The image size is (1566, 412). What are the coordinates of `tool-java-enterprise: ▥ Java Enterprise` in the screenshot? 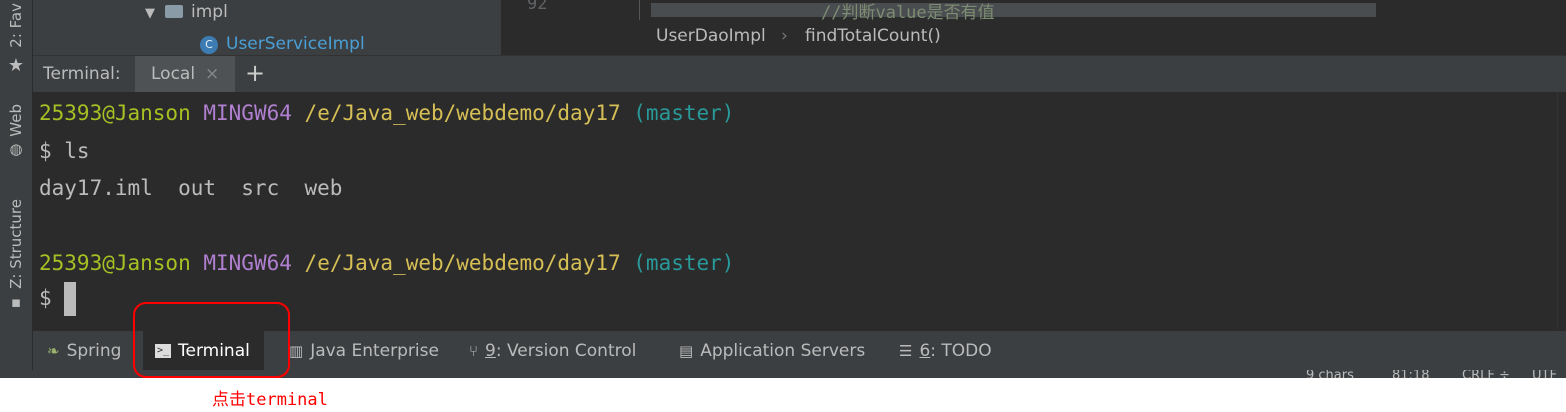 It's located at (364, 351).